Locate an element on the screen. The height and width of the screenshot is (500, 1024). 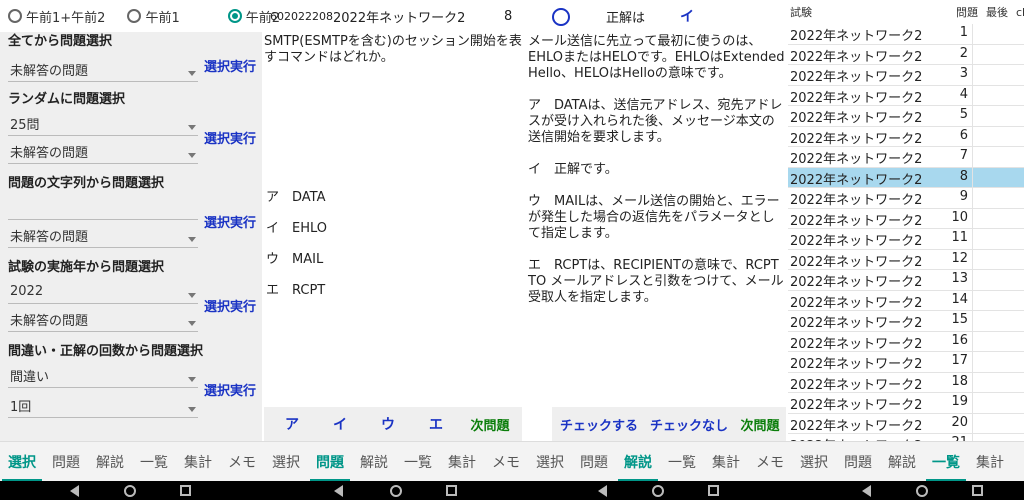
count-value-dropdown: 1回 is located at coordinates (103, 406).